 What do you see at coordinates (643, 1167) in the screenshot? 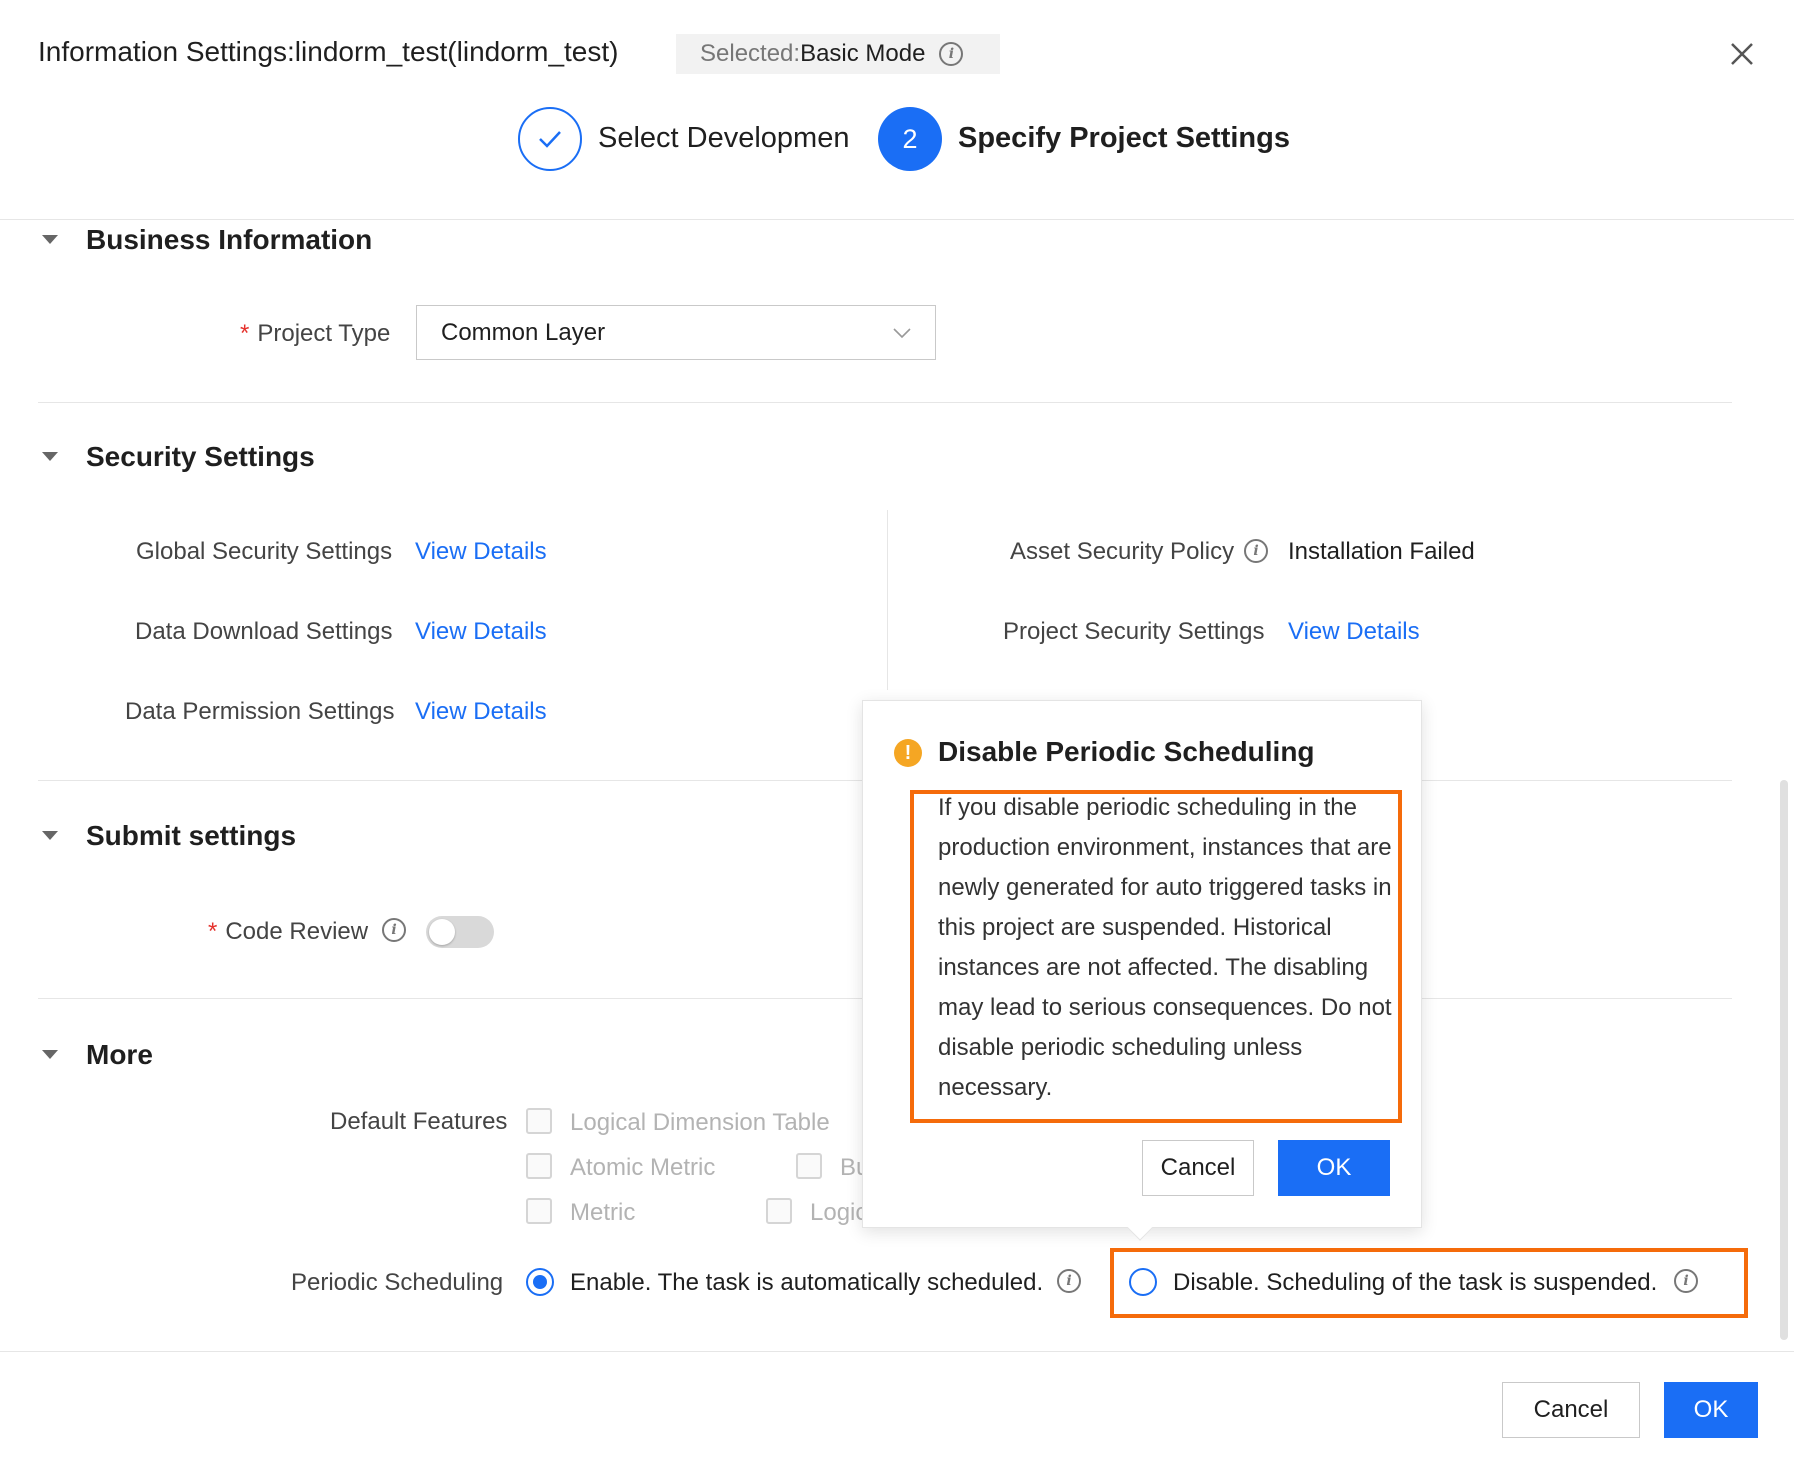
I see `feature-label: Atomic Metric` at bounding box center [643, 1167].